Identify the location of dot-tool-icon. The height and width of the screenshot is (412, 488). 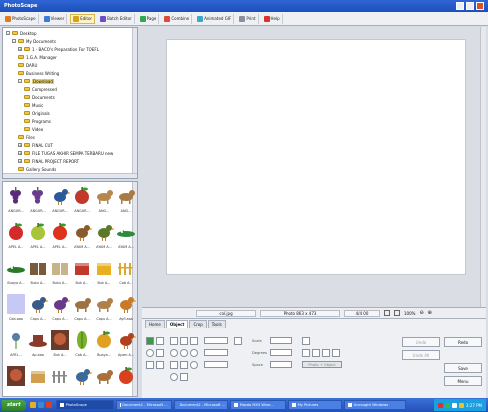
(174, 377).